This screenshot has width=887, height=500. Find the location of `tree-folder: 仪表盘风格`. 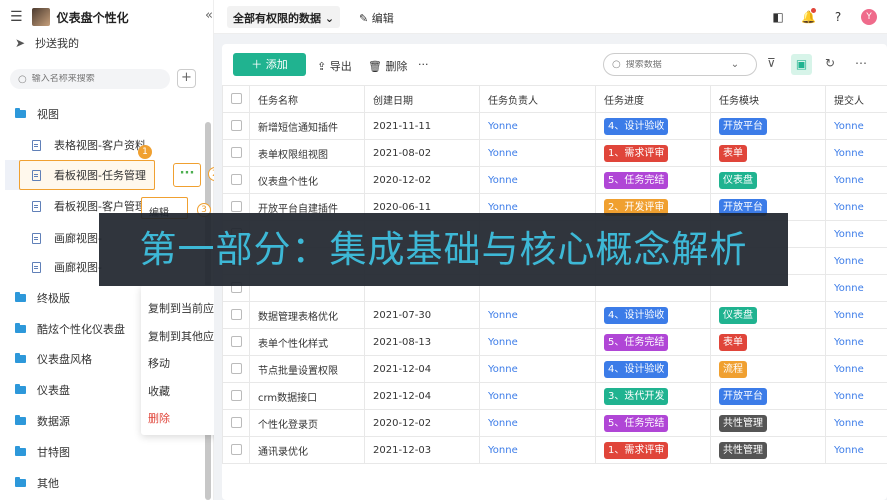

tree-folder: 仪表盘风格 is located at coordinates (53, 359).